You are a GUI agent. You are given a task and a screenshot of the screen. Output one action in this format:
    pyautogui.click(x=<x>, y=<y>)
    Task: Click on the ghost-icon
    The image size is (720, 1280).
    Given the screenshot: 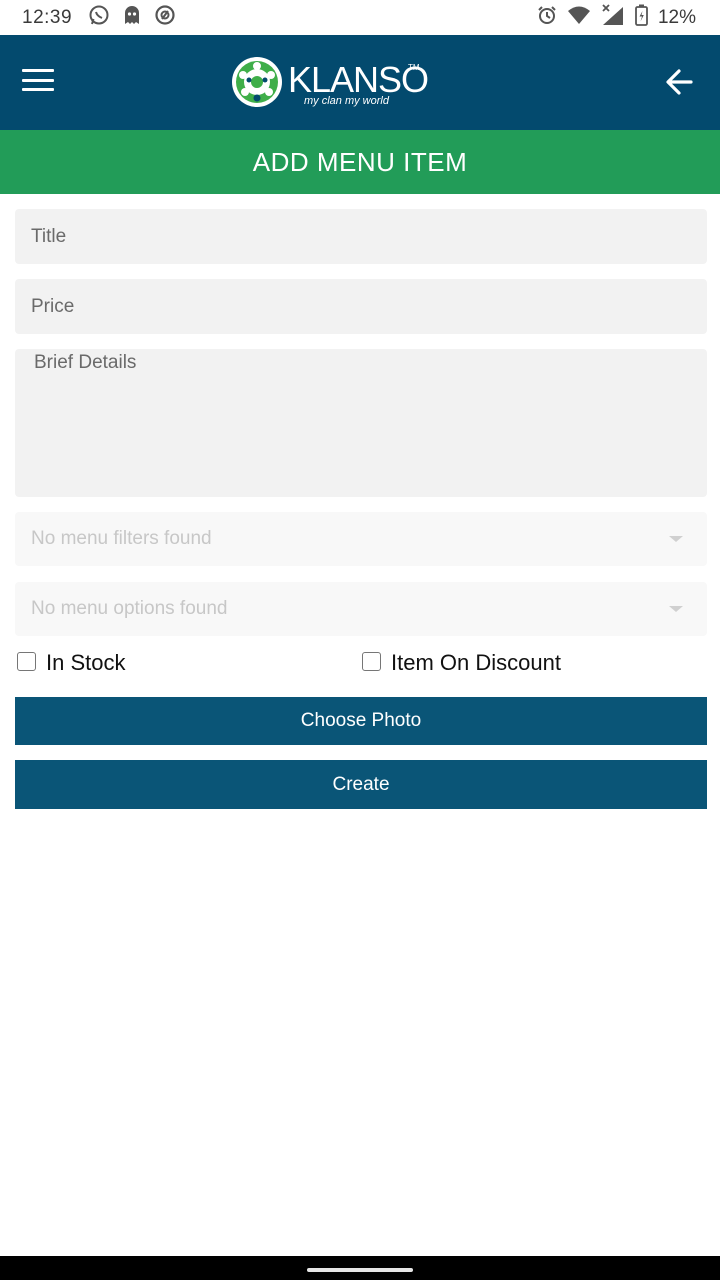 What is the action you would take?
    pyautogui.click(x=132, y=17)
    